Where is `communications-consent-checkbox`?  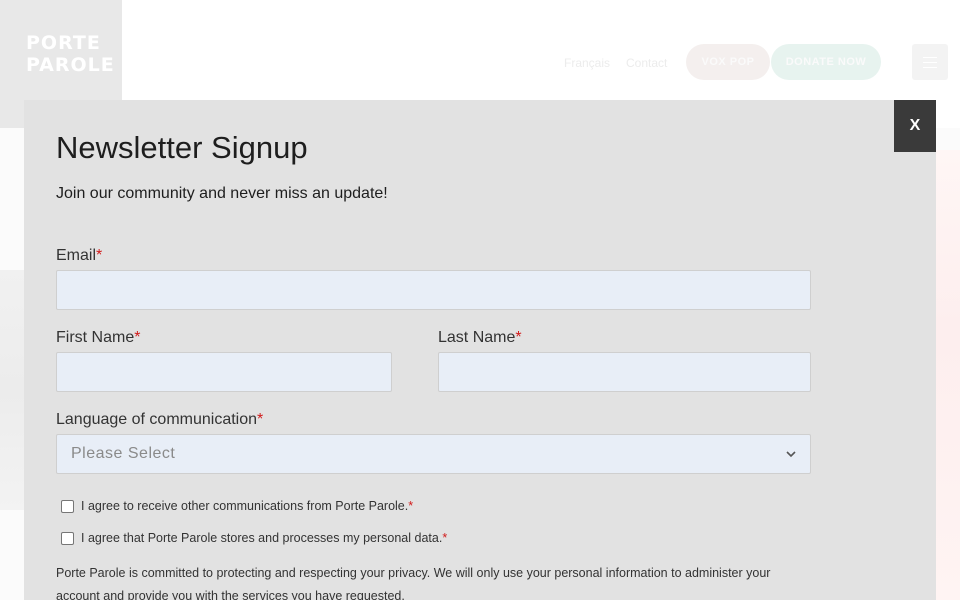 communications-consent-checkbox is located at coordinates (67, 506).